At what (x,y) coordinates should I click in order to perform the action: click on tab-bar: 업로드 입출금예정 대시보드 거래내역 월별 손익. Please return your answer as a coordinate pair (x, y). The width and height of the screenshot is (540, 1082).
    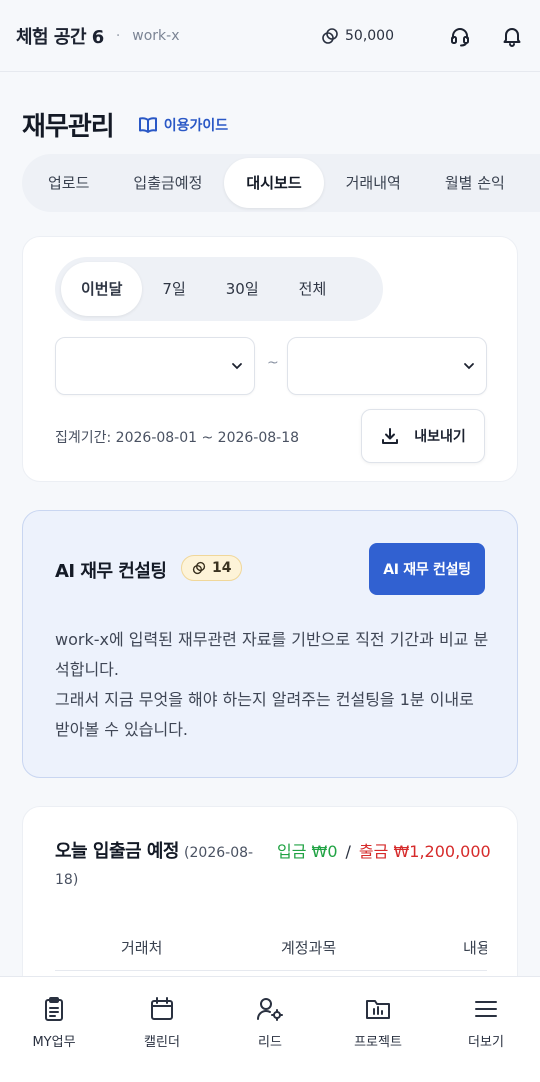
    Looking at the image, I should click on (281, 183).